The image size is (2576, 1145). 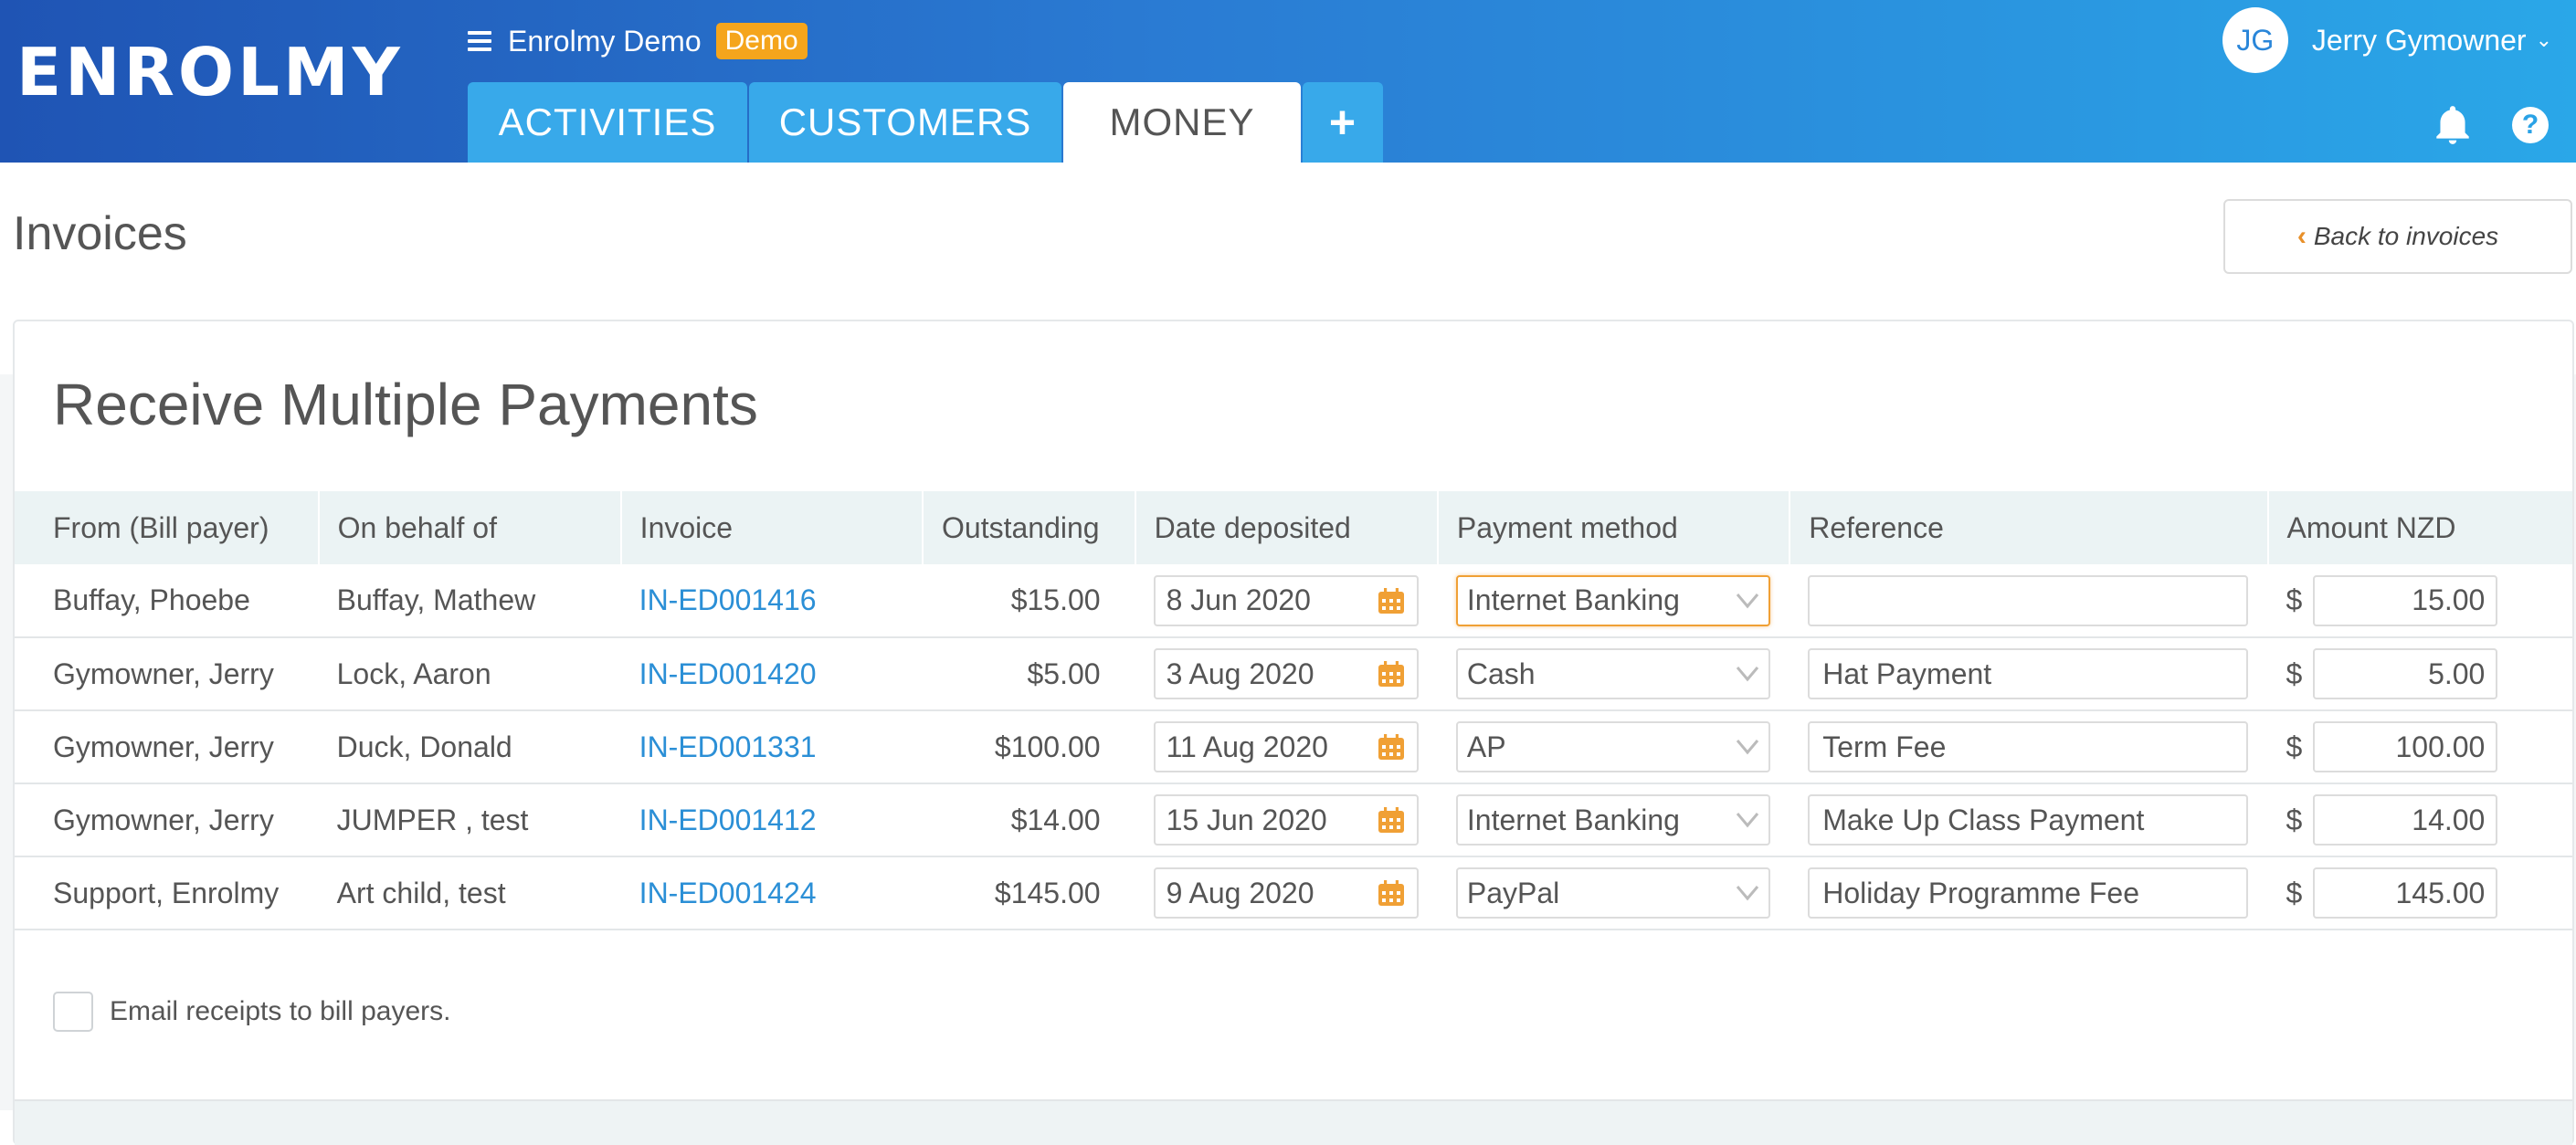 I want to click on amount-value: 5.00, so click(x=2457, y=673).